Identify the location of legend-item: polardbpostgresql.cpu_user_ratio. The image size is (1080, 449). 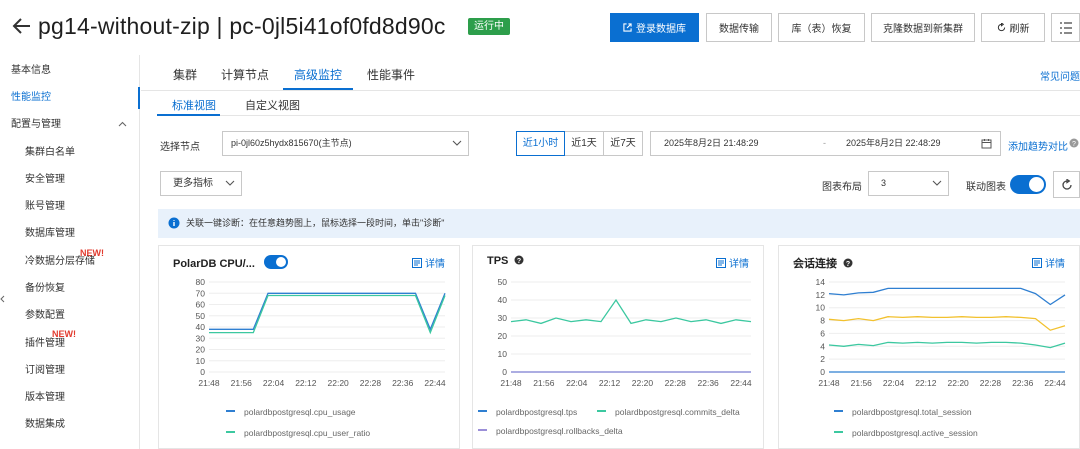
(298, 433).